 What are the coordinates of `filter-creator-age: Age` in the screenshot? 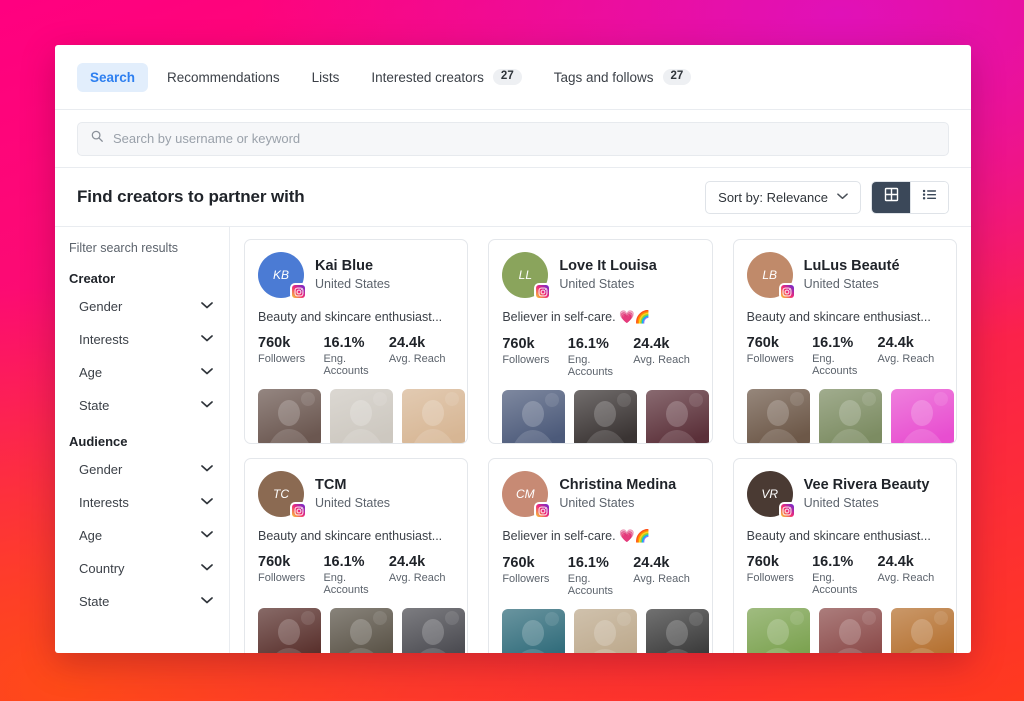 It's located at (149, 372).